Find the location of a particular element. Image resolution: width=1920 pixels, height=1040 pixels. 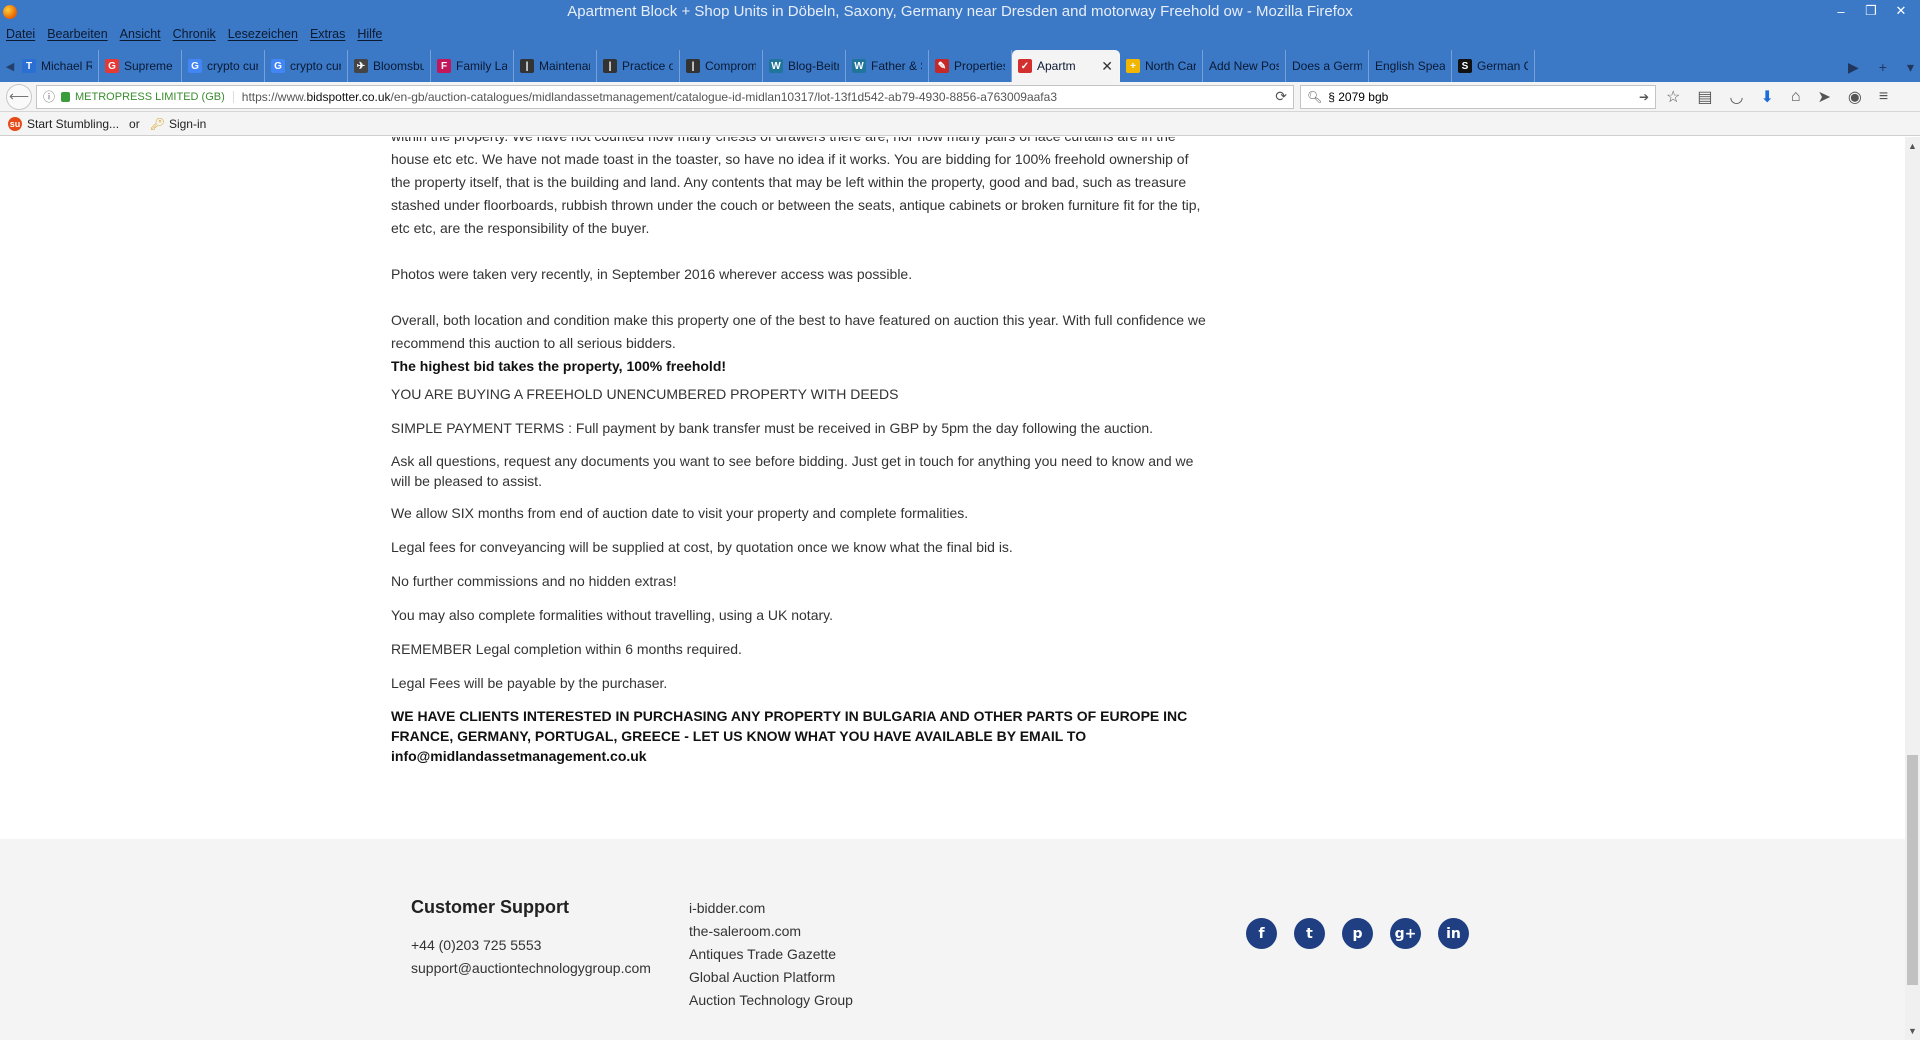

tab: Add New Post is located at coordinates (1244, 66).